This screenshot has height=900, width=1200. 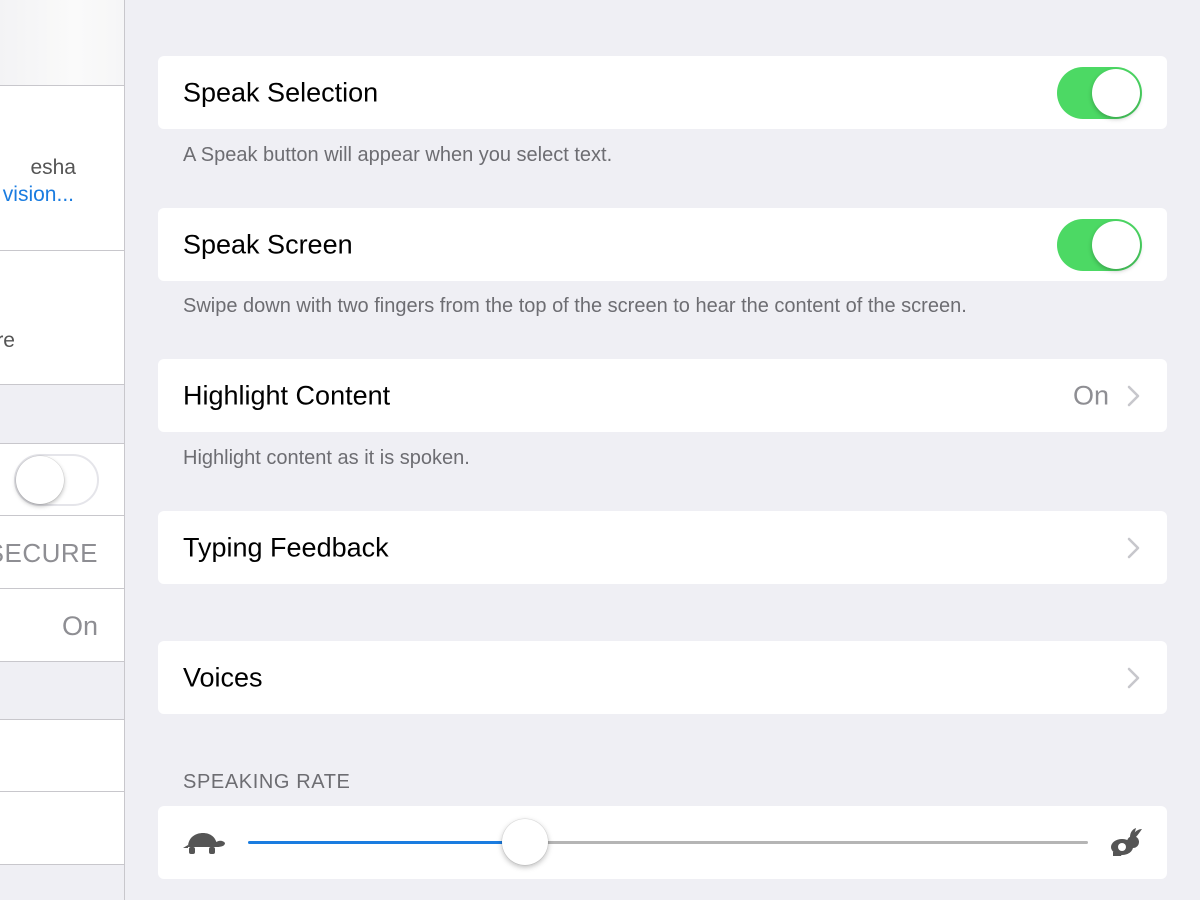 I want to click on highlight-content-footer: Highlight content as it is spoken., so click(x=326, y=458).